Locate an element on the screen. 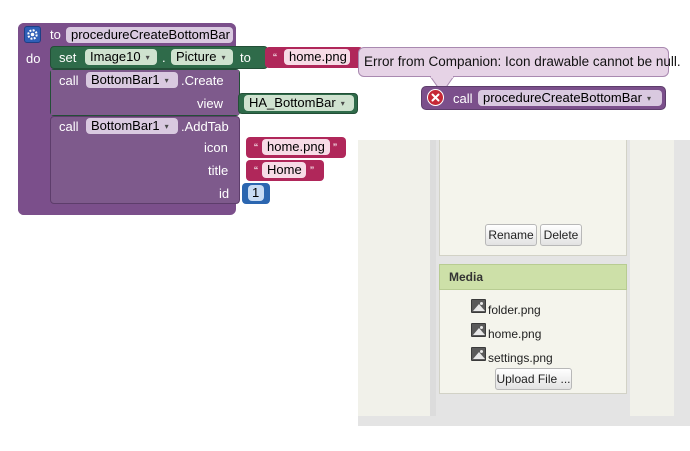  designer-left-strip is located at coordinates (394, 278).